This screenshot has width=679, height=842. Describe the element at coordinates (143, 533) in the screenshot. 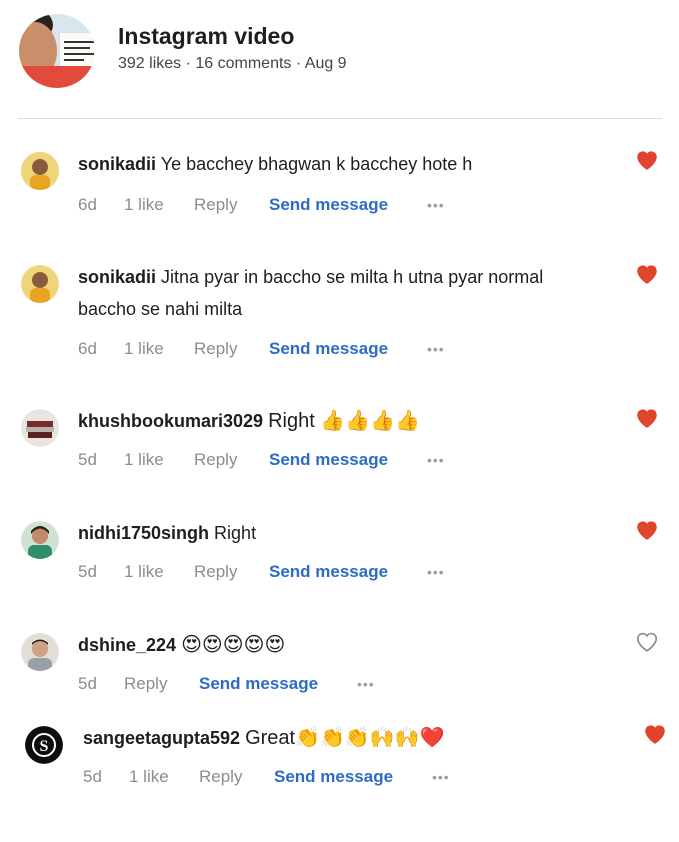

I see `comment-username: nidhi1750singh` at that location.